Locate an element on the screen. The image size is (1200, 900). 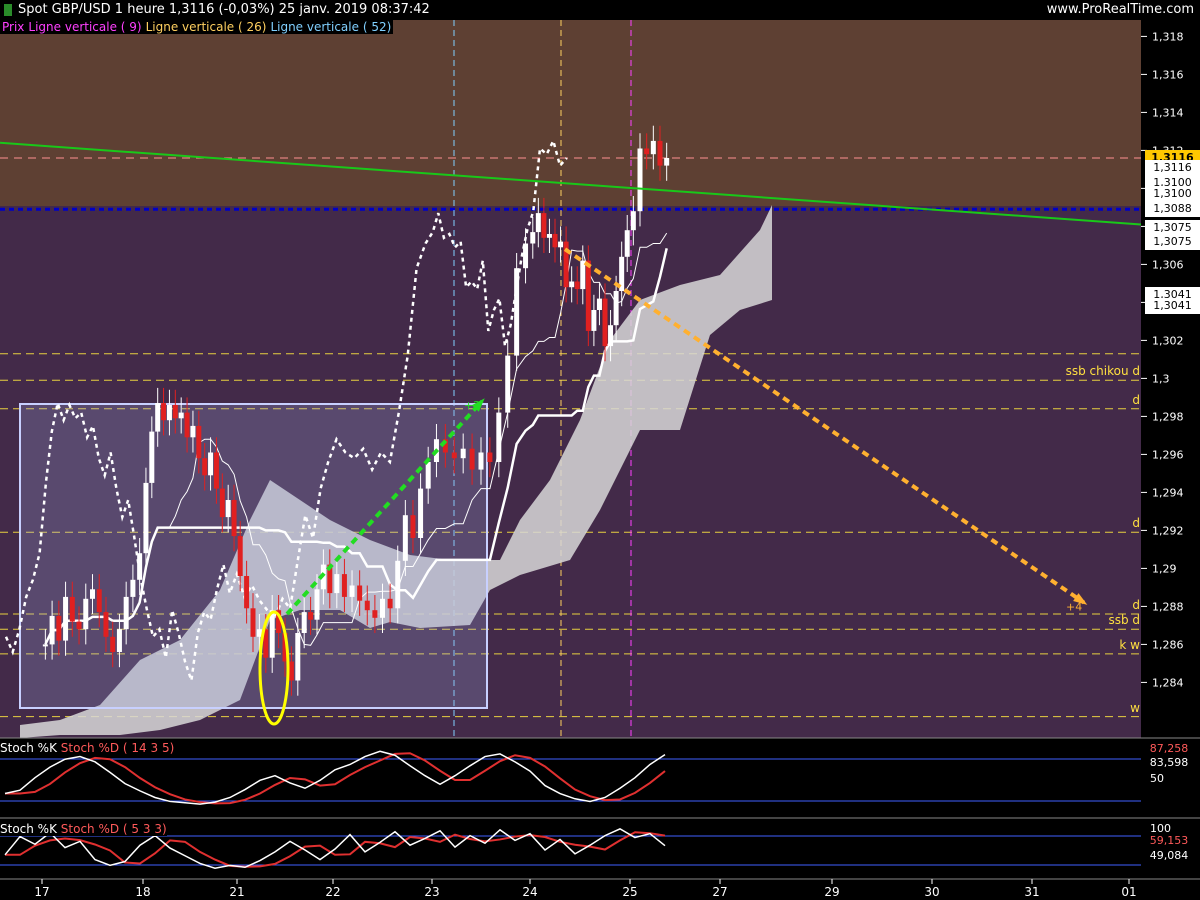
y-tick-label: 1,3 is located at coordinates (1161, 378).